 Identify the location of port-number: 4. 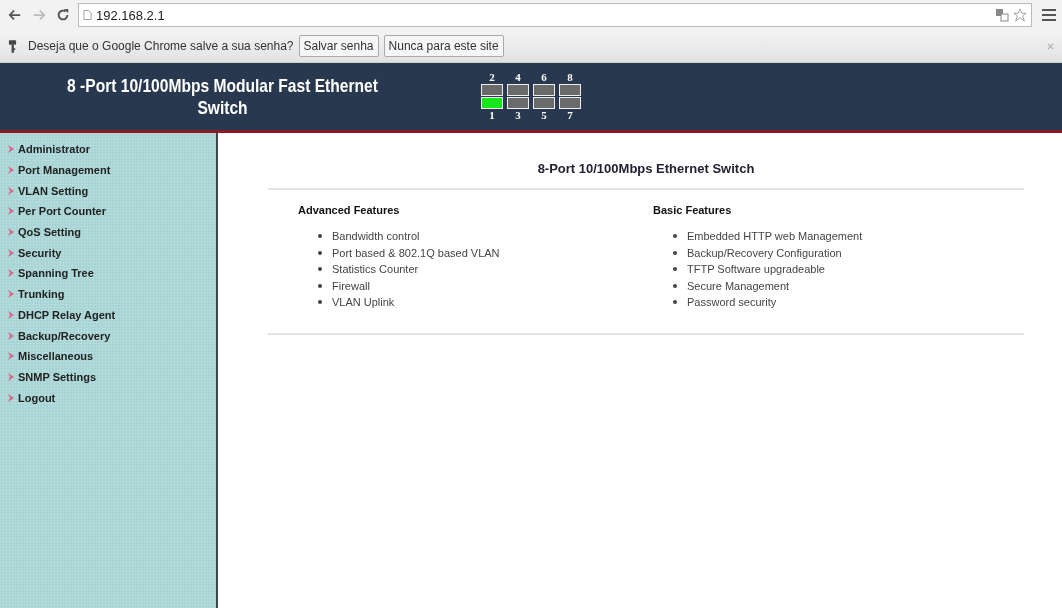
(518, 77).